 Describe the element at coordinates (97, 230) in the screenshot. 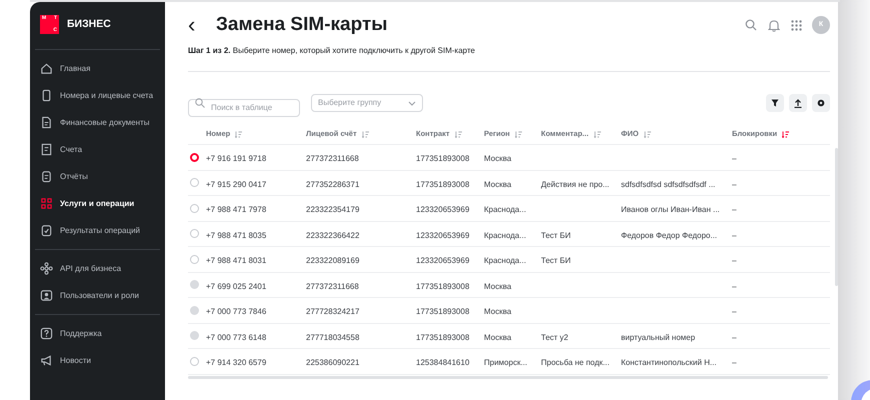

I see `nav-item: Результаты операций` at that location.